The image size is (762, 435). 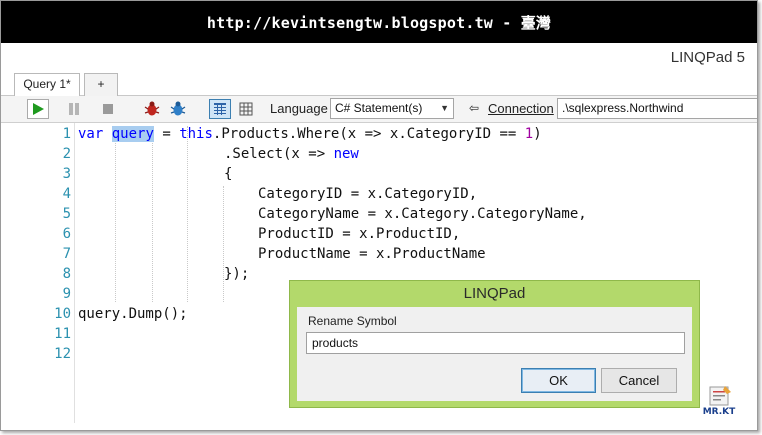 What do you see at coordinates (359, 234) in the screenshot?
I see `code-line: ProductID = x.ProductID,` at bounding box center [359, 234].